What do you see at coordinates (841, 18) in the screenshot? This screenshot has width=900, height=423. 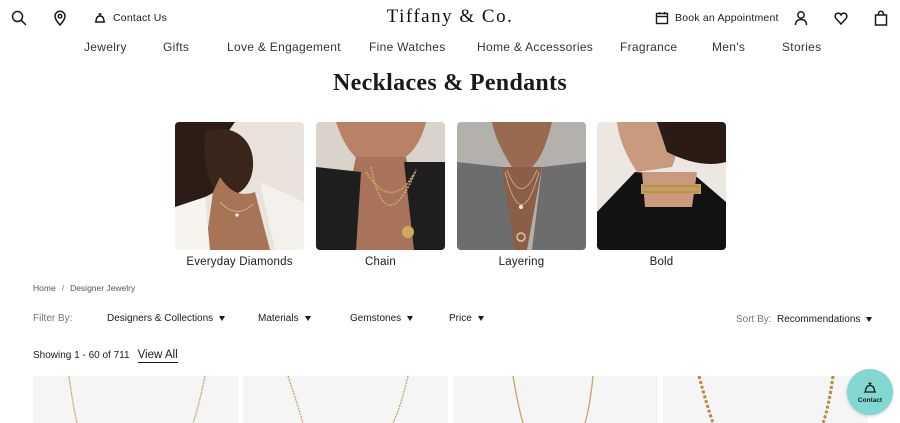 I see `heart-icon` at bounding box center [841, 18].